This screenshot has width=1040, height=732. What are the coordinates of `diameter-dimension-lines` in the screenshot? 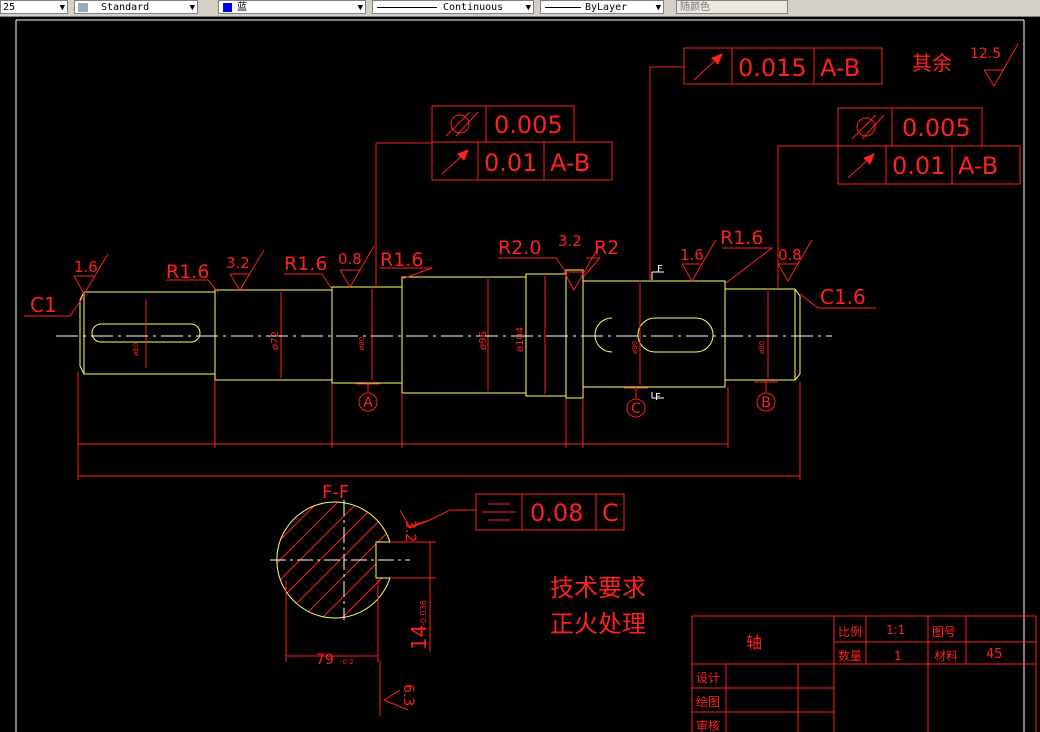 It's located at (457, 335).